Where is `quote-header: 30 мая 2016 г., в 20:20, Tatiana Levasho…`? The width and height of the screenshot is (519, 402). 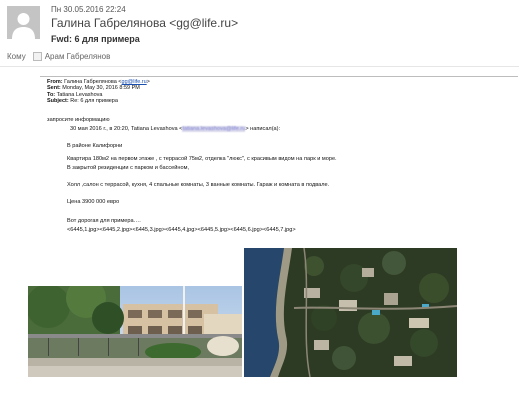 quote-header: 30 мая 2016 г., в 20:20, Tatiana Levasho… is located at coordinates (175, 129).